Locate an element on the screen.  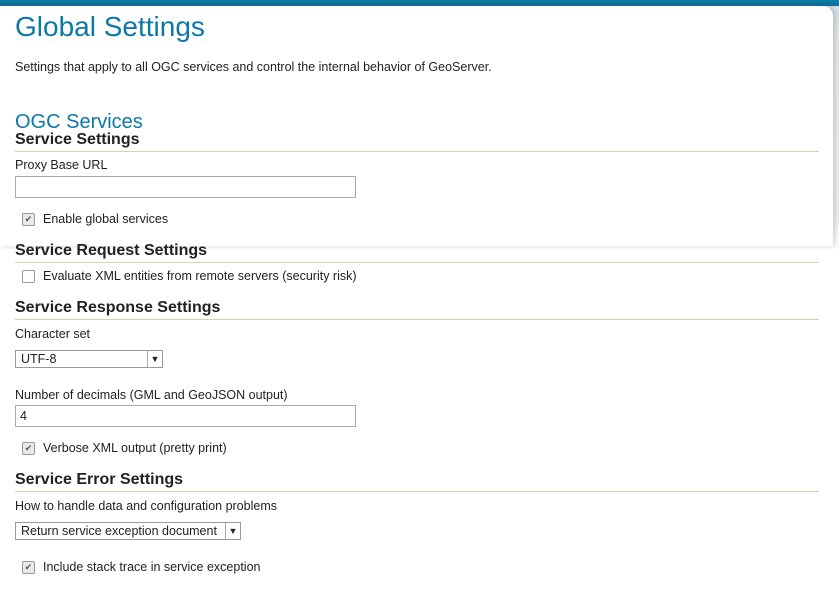
character-set-value: UTF-8 is located at coordinates (39, 359).